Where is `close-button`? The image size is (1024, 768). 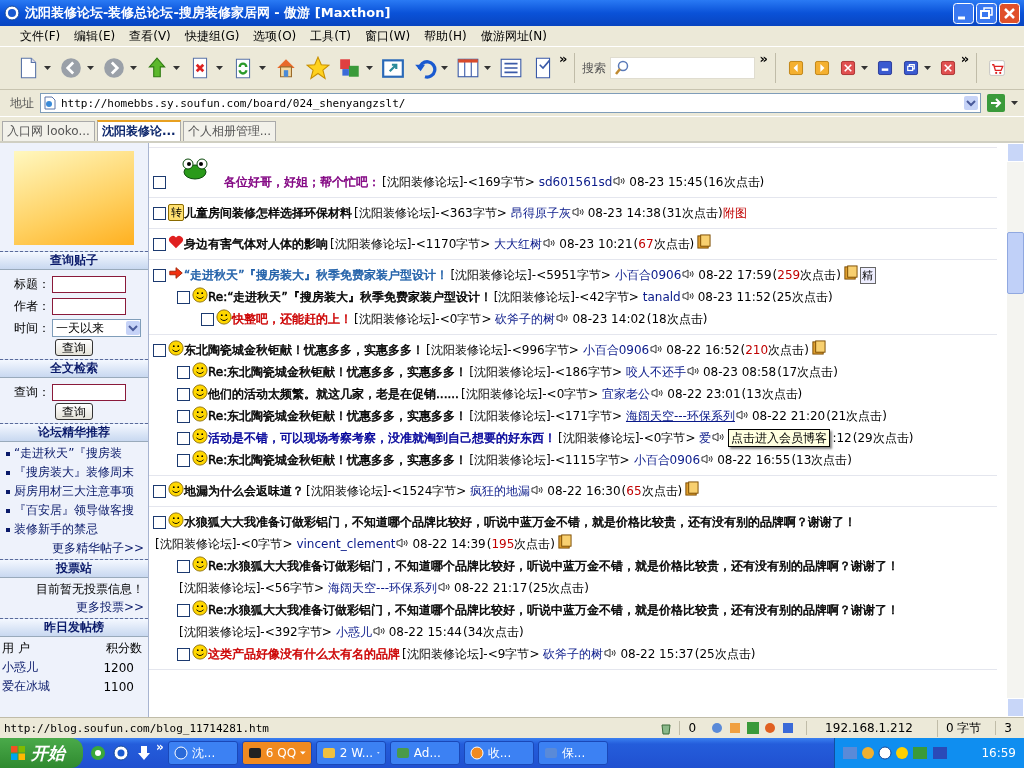
close-button is located at coordinates (1009, 13).